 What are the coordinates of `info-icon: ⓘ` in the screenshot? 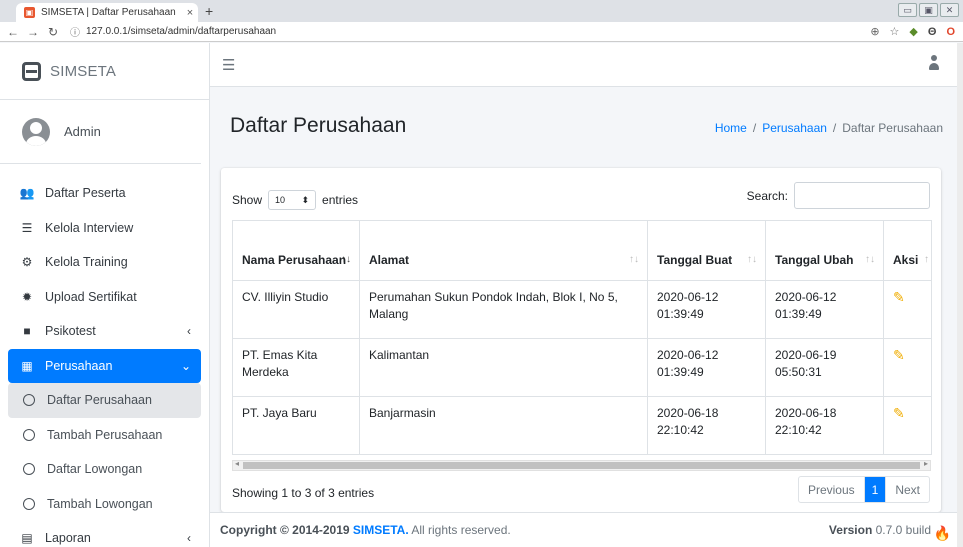 It's located at (75, 31).